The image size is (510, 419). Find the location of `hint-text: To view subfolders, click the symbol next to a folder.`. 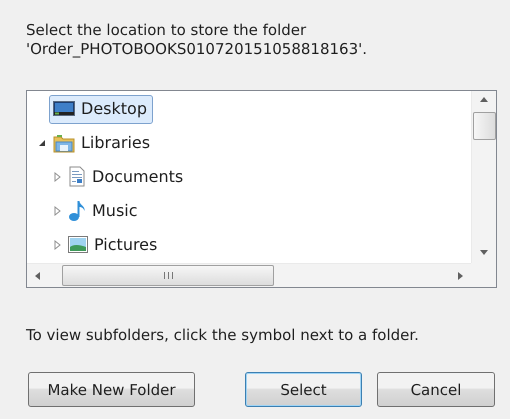

hint-text: To view subfolders, click the symbol next to a folder. is located at coordinates (223, 335).